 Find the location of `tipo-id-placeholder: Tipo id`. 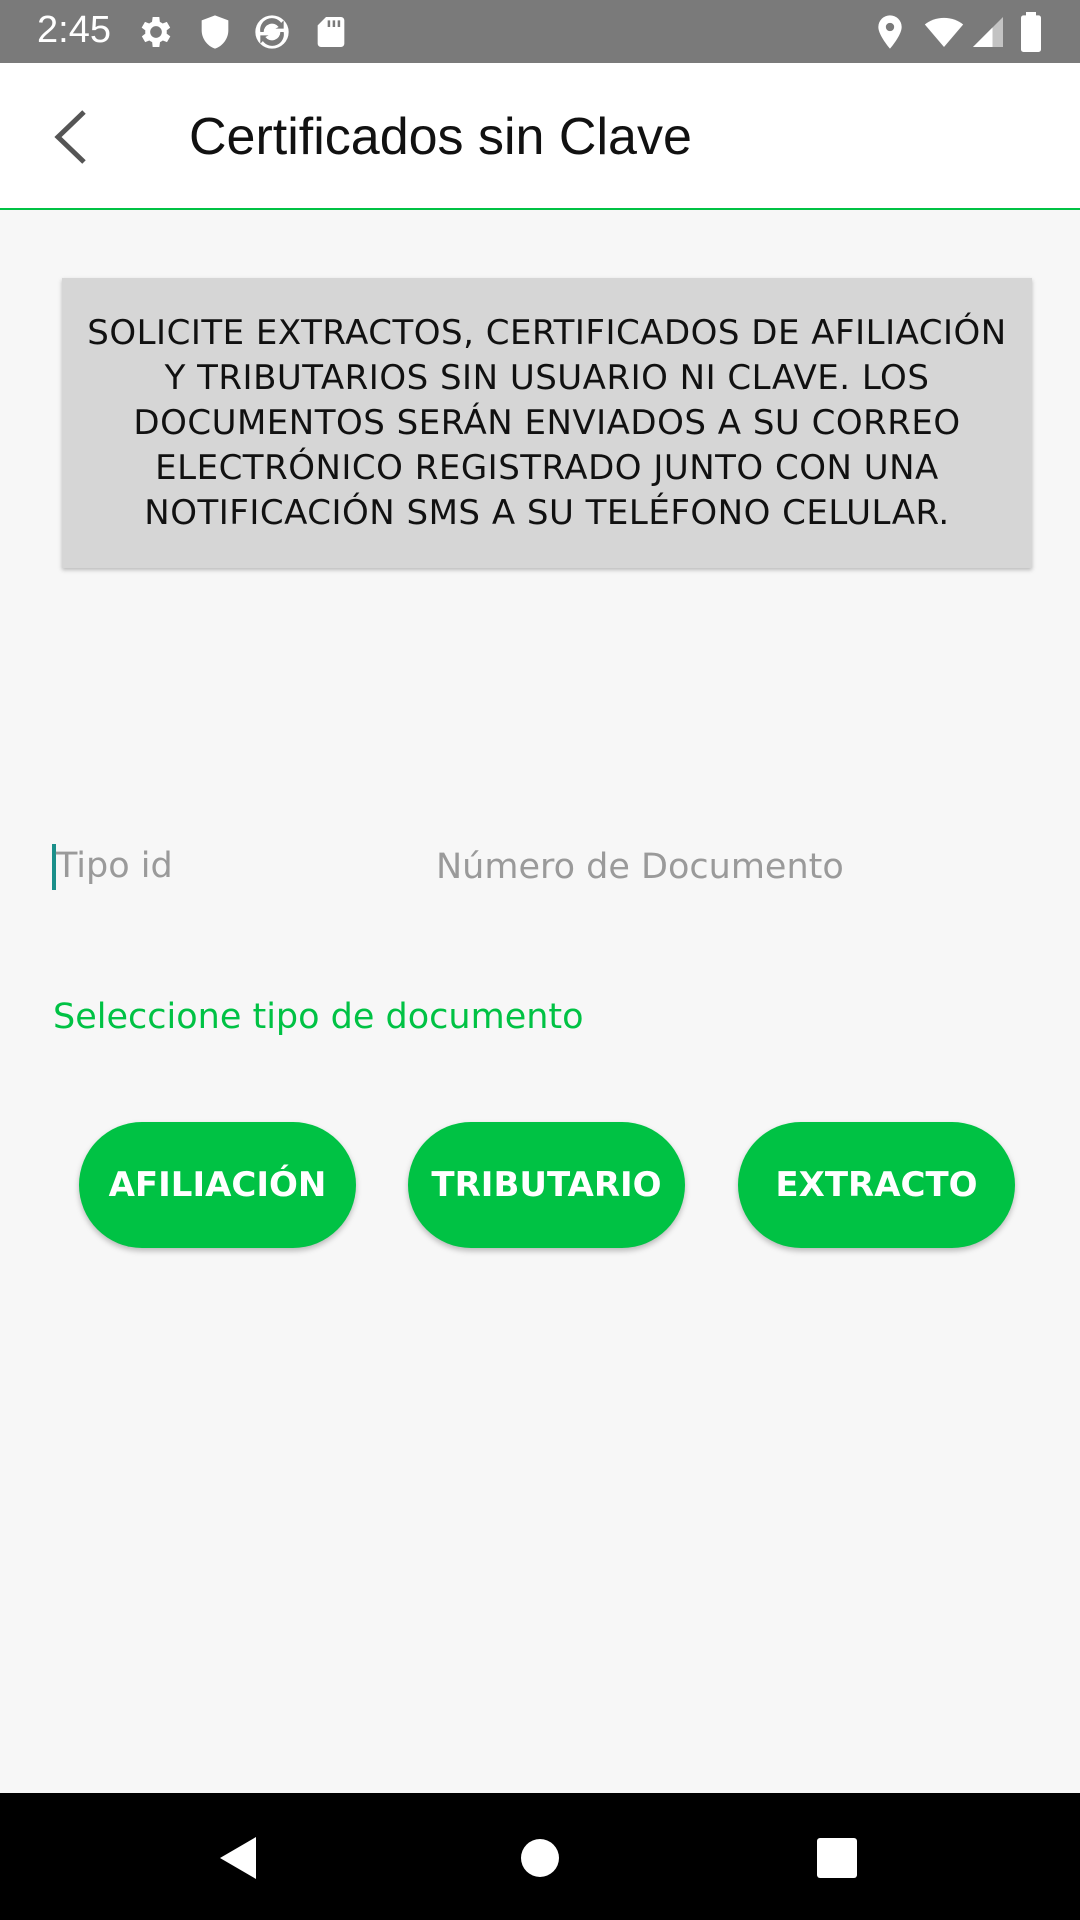

tipo-id-placeholder: Tipo id is located at coordinates (114, 866).